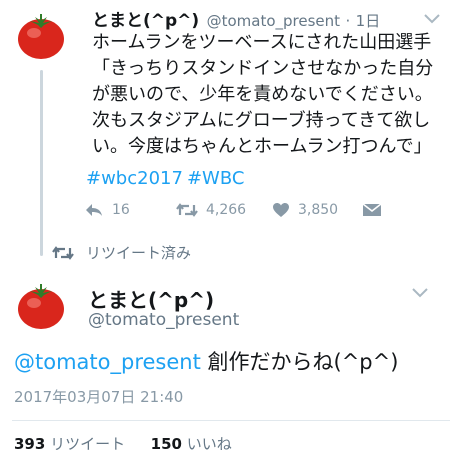 This screenshot has width=450, height=461. What do you see at coordinates (368, 21) in the screenshot?
I see `tweet-time: 1日` at bounding box center [368, 21].